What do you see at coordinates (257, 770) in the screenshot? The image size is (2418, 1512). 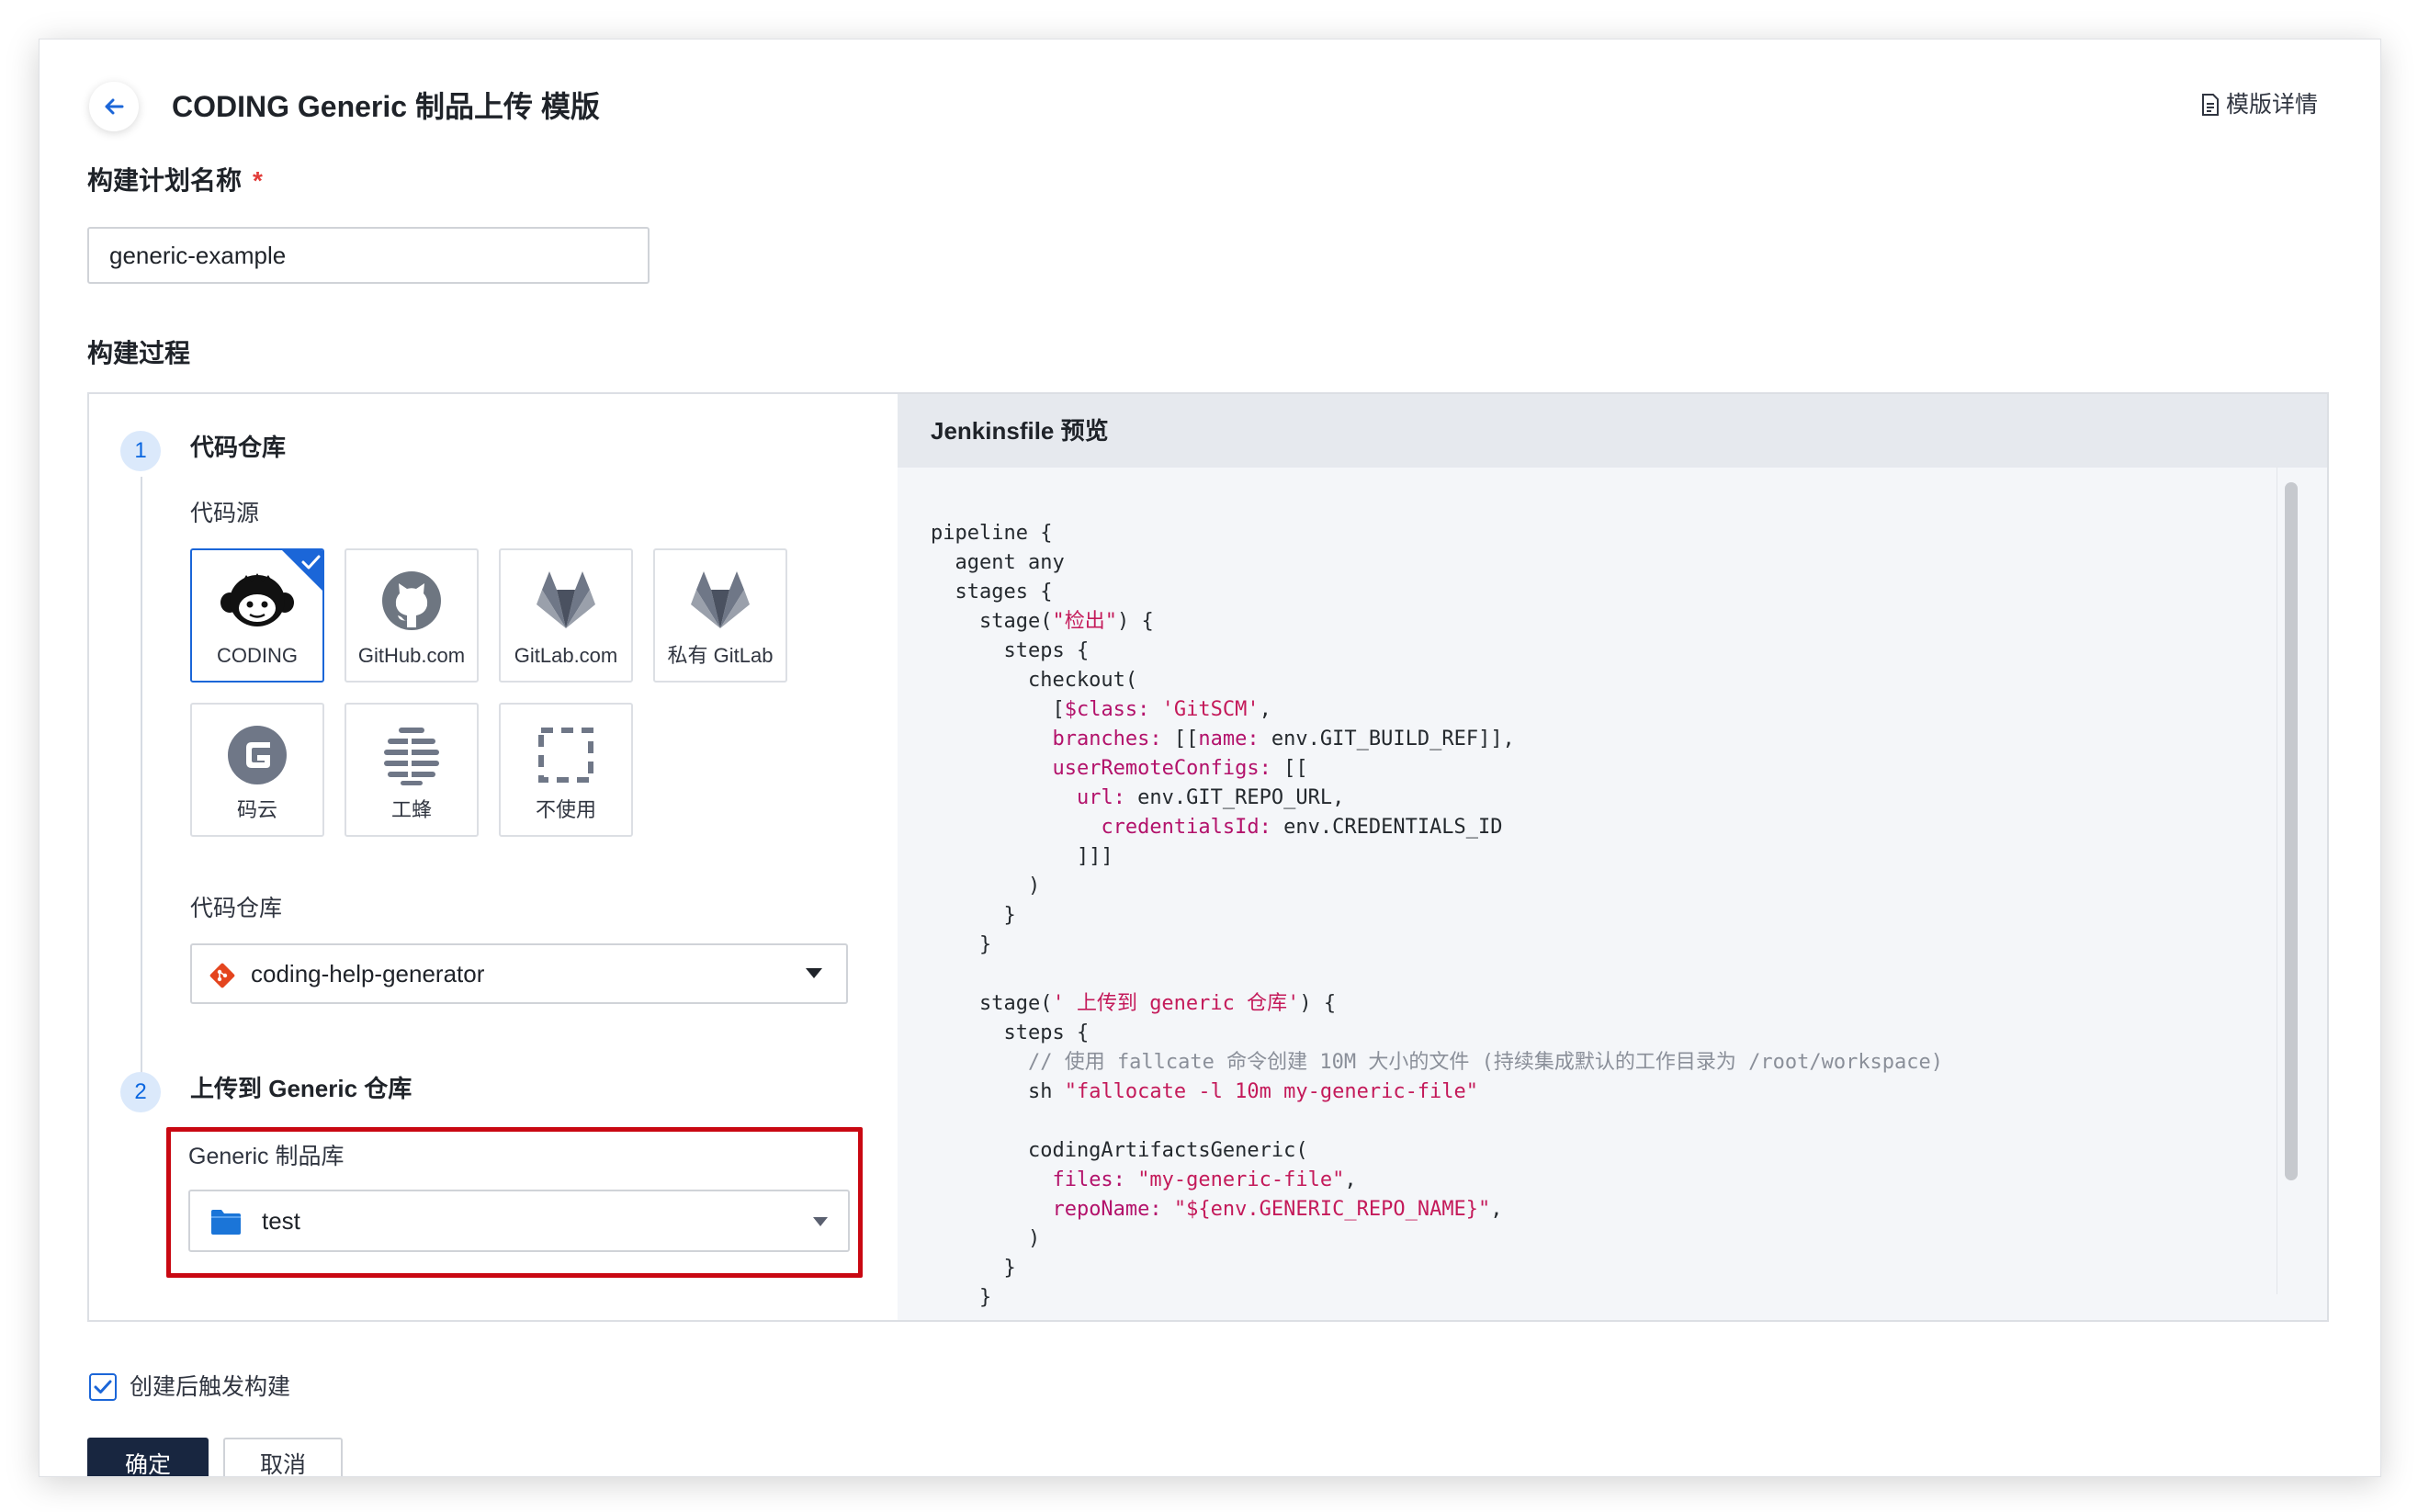 I see `source-option-gitee: 码云` at bounding box center [257, 770].